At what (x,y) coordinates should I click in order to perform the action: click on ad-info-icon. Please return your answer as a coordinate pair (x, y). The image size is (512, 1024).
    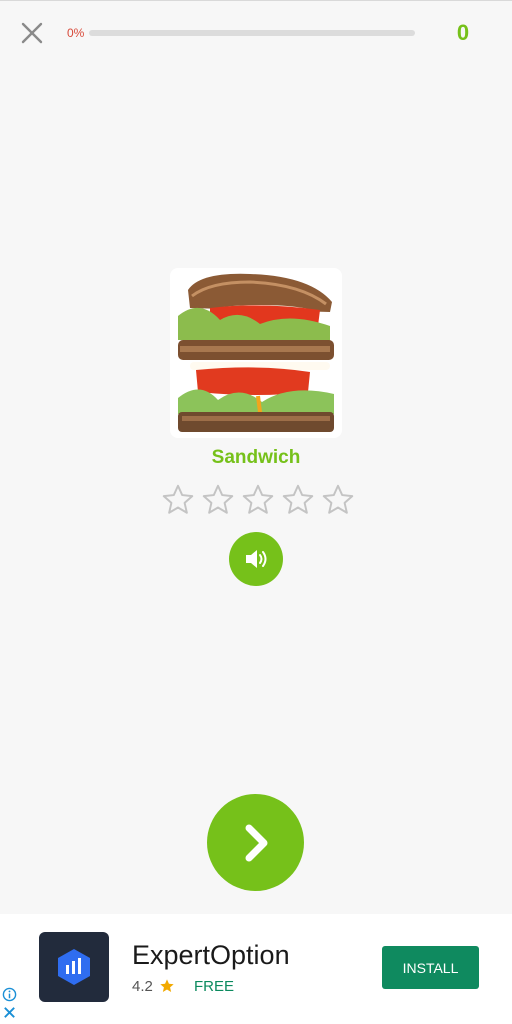
    Looking at the image, I should click on (9, 994).